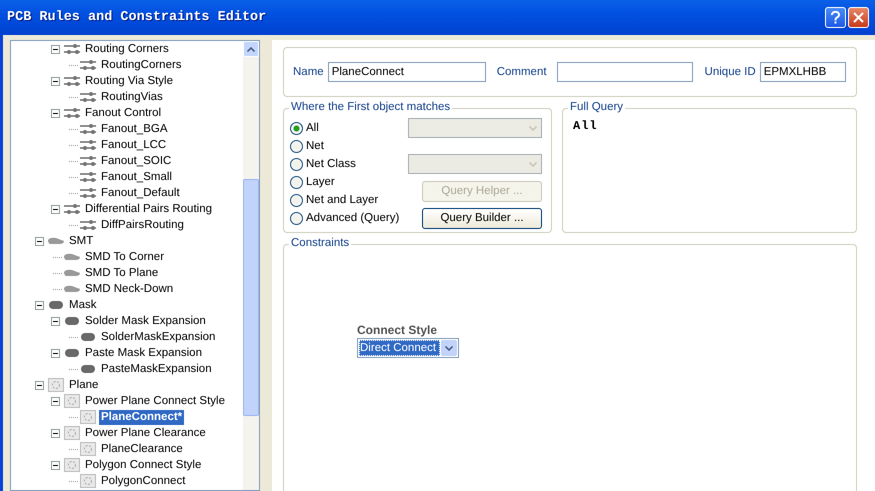  I want to click on name-field: PlaneConnect, so click(407, 72).